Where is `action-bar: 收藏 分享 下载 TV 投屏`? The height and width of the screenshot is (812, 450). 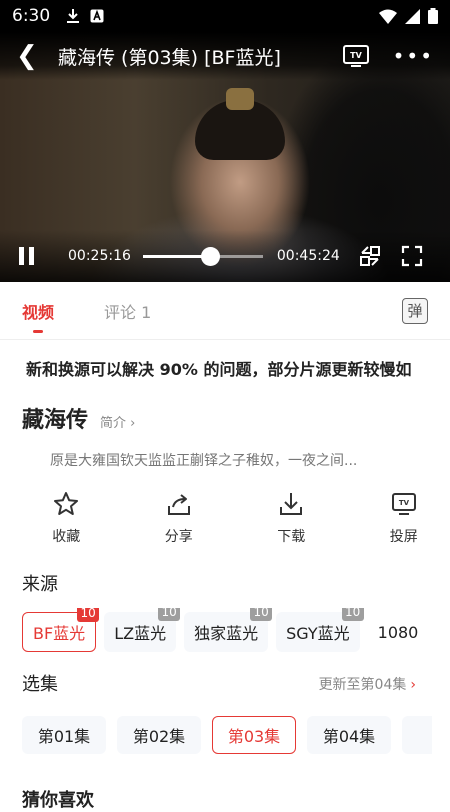
action-bar: 收藏 分享 下载 TV 投屏 is located at coordinates (225, 518).